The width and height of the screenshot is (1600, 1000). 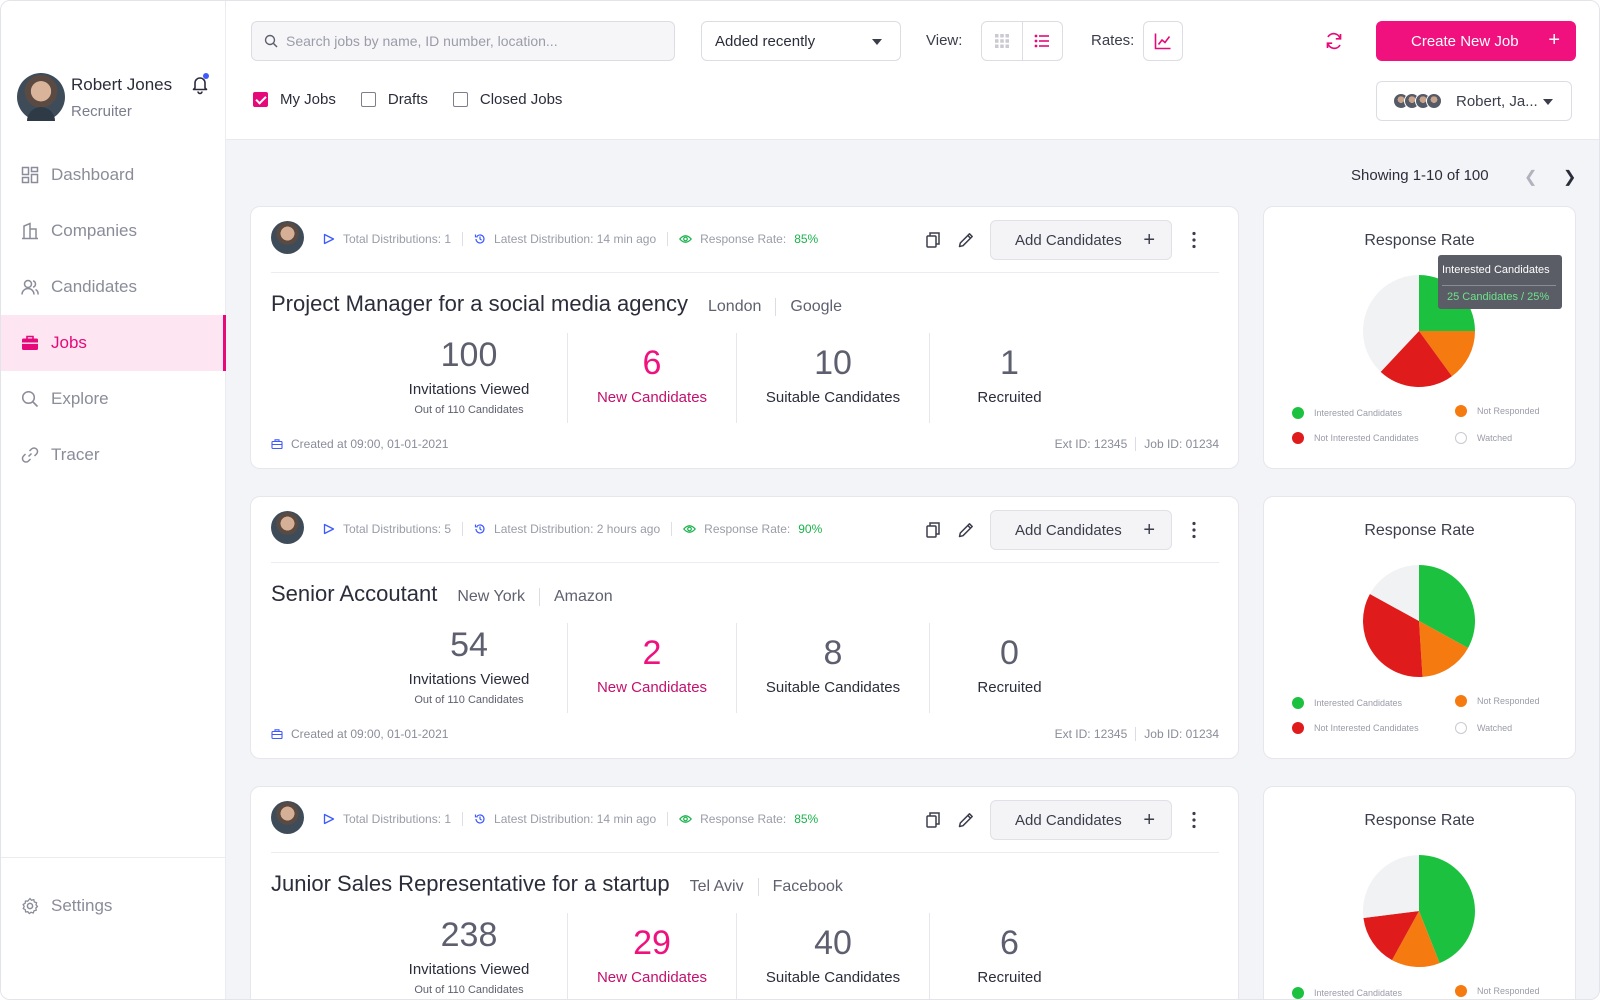 What do you see at coordinates (651, 956) in the screenshot?
I see `stat-new-candidates: 29 New Candidates` at bounding box center [651, 956].